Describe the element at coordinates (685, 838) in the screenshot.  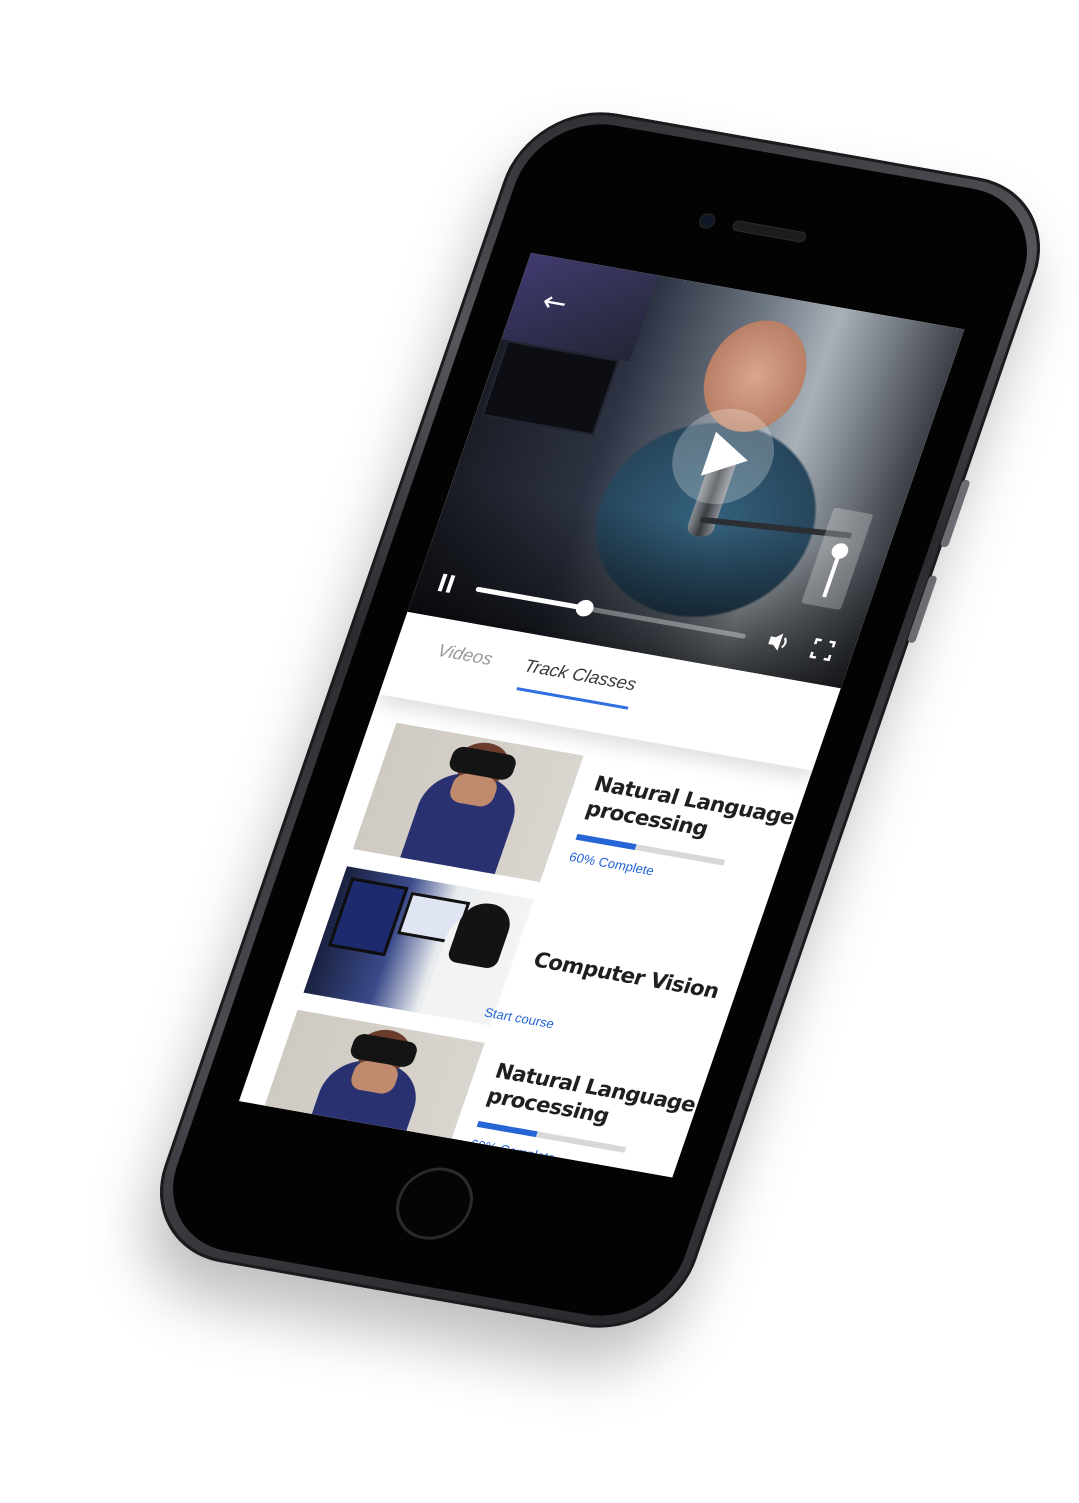
I see `course-info: Natural Language processing 60% Complete` at that location.